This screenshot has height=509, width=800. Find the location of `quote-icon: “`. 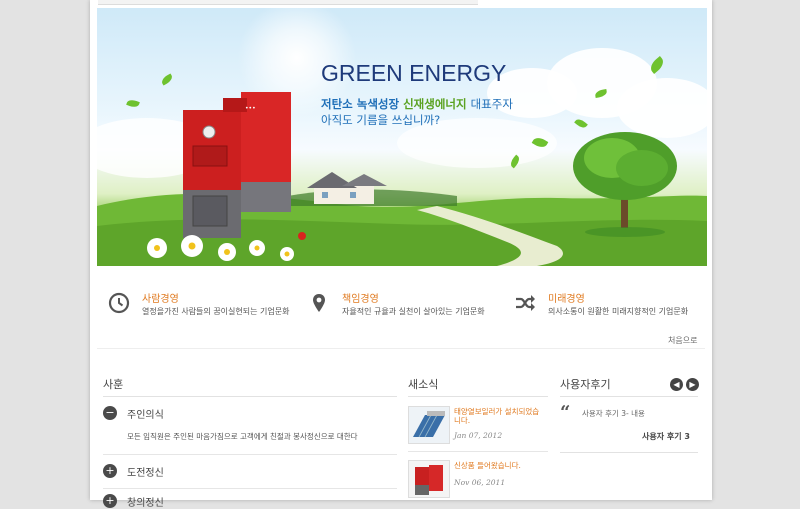

quote-icon: “ is located at coordinates (565, 412).